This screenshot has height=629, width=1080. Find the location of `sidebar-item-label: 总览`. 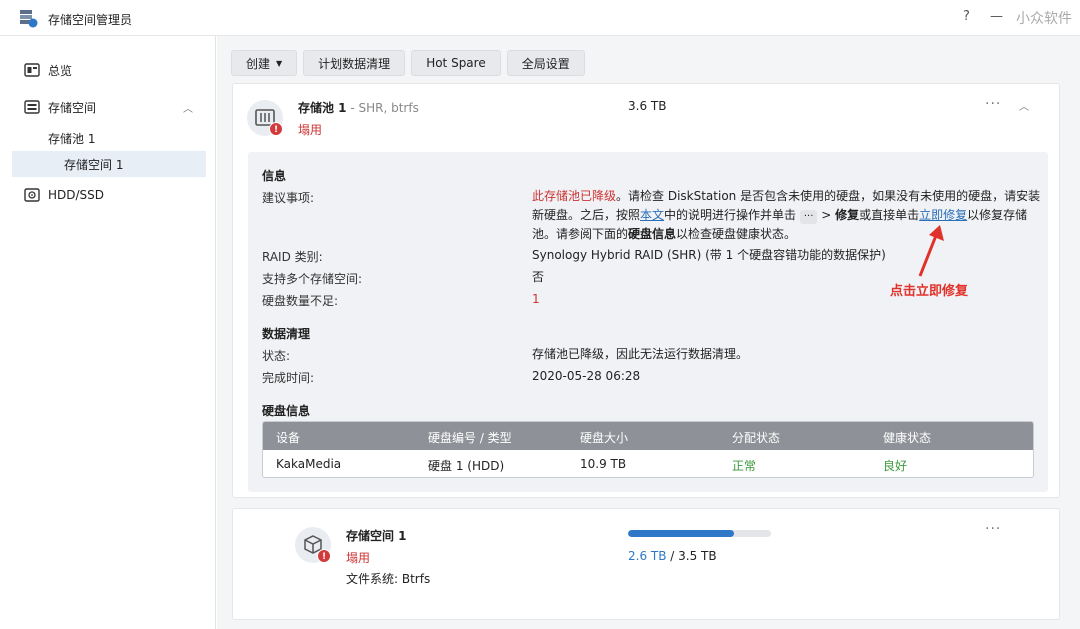

sidebar-item-label: 总览 is located at coordinates (60, 70).